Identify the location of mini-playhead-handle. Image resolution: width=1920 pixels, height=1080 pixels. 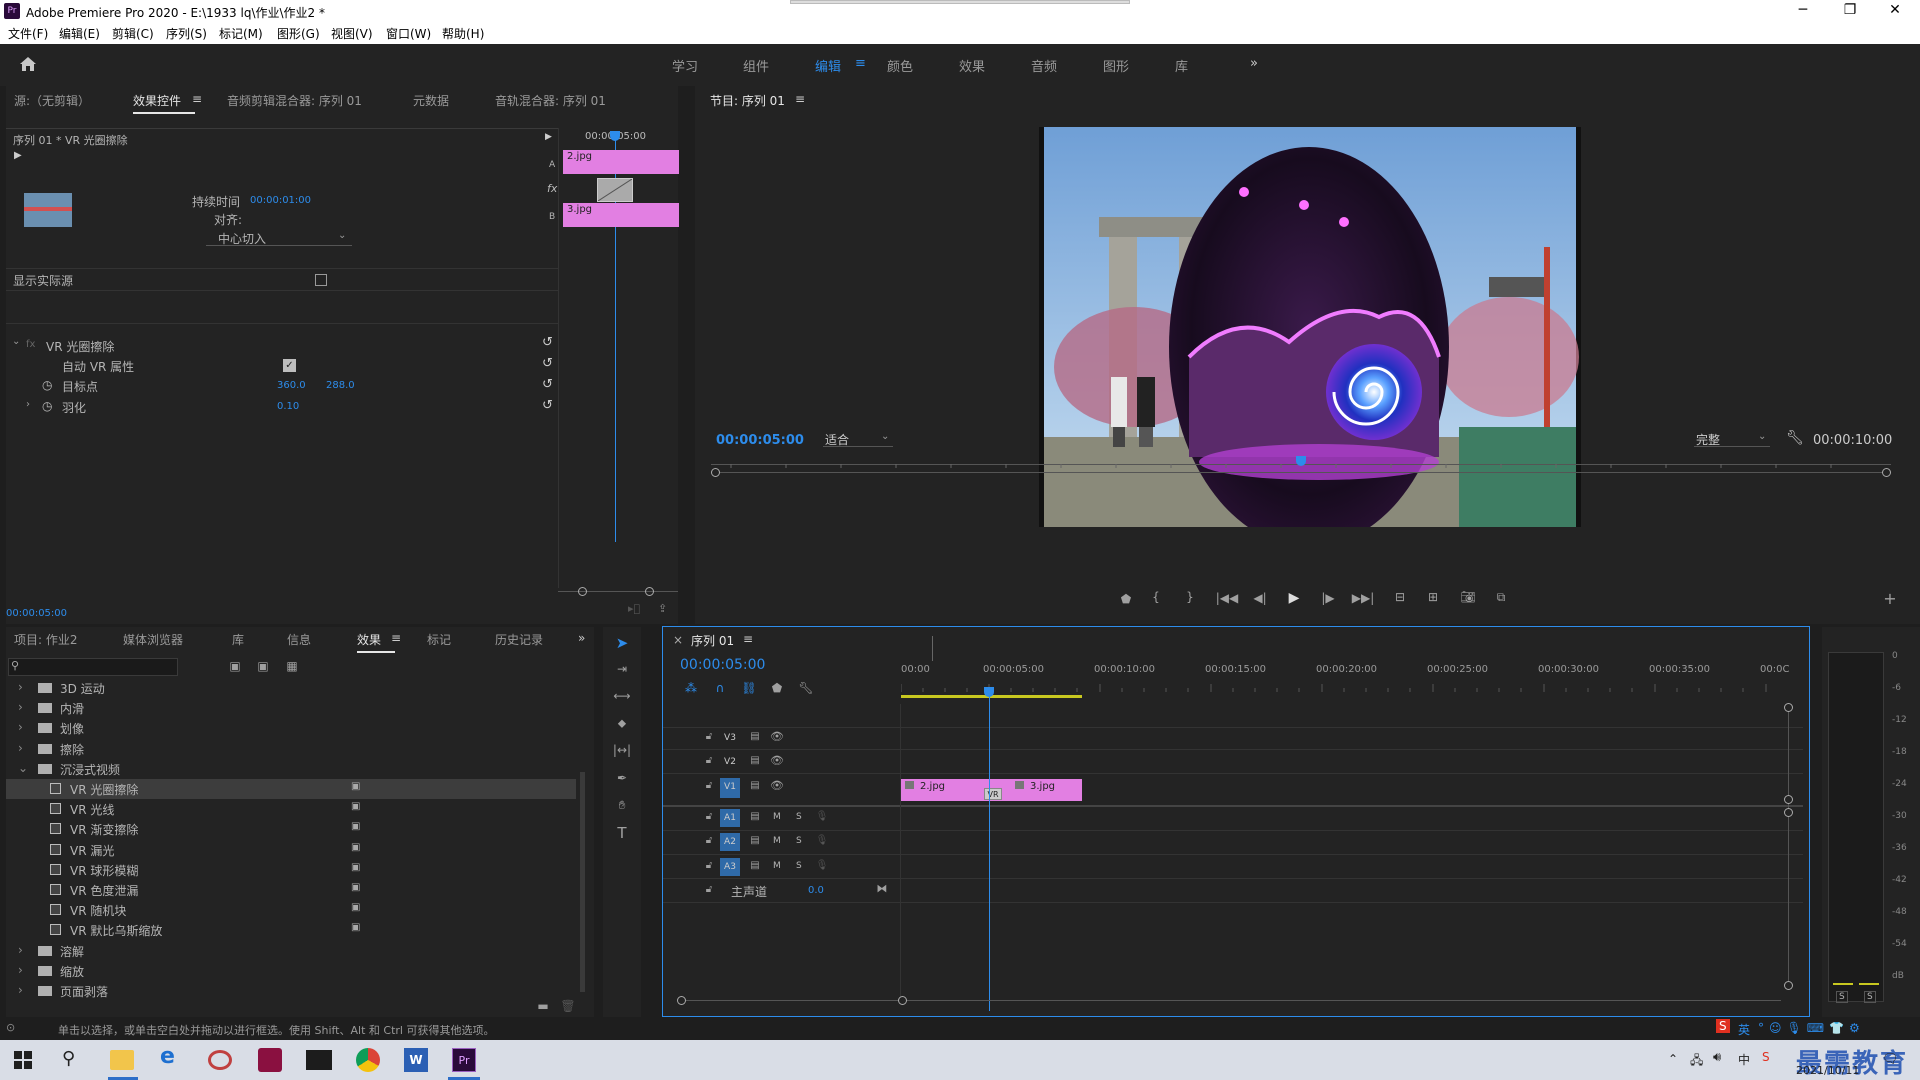
(615, 136).